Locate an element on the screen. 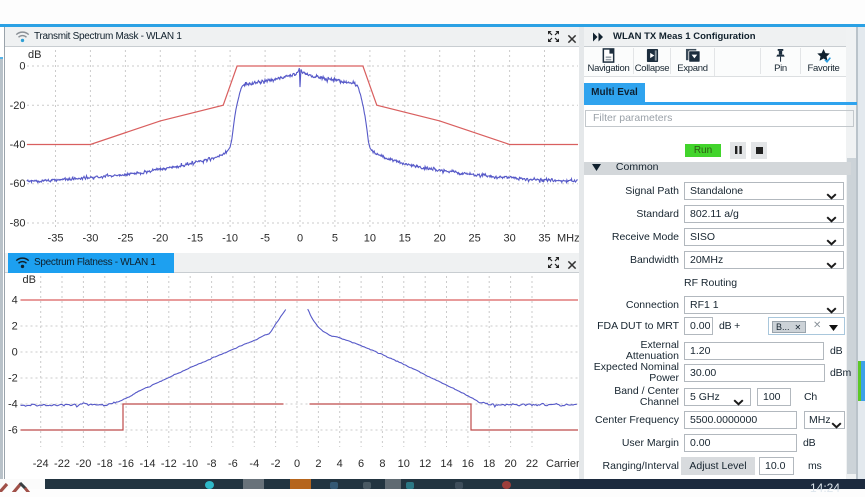 The image size is (865, 497). svg-text: 16 is located at coordinates (468, 464).